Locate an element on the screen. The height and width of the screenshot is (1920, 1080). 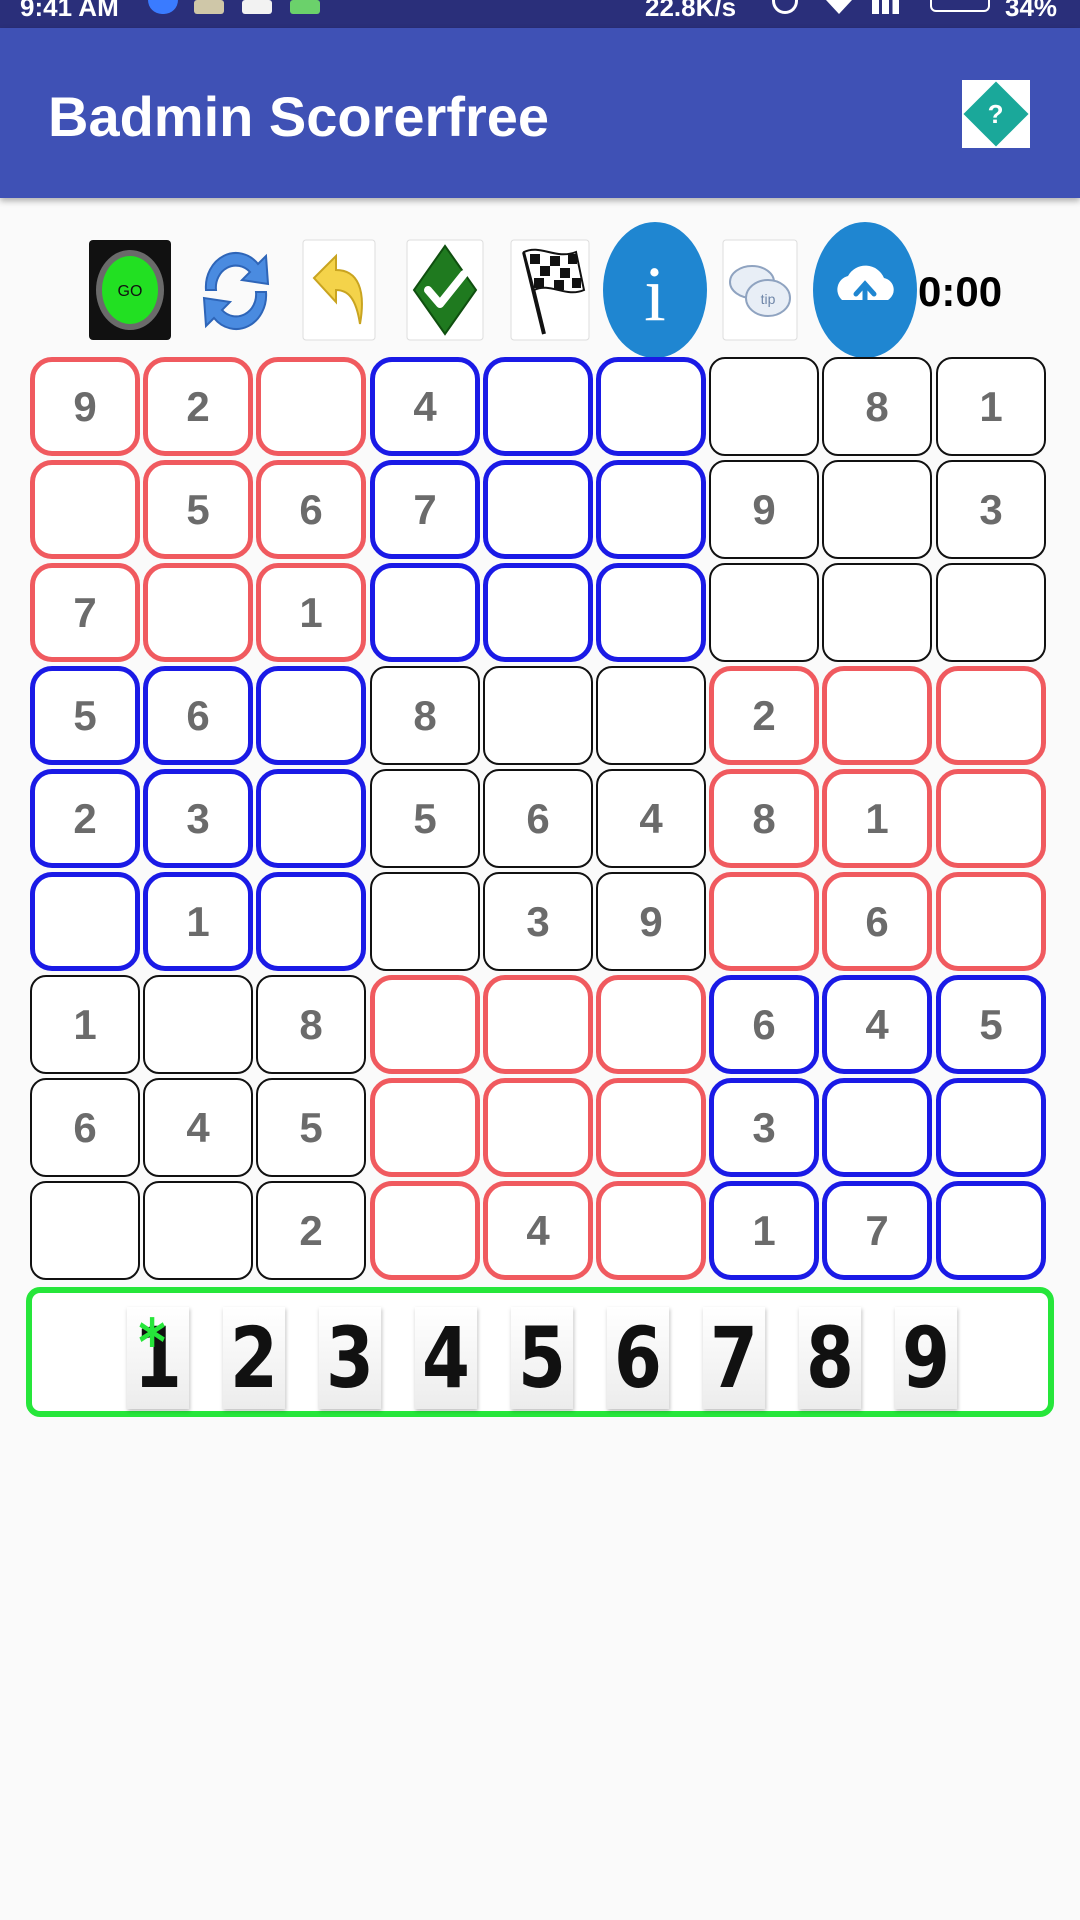
cloud-upload-button is located at coordinates (865, 290).